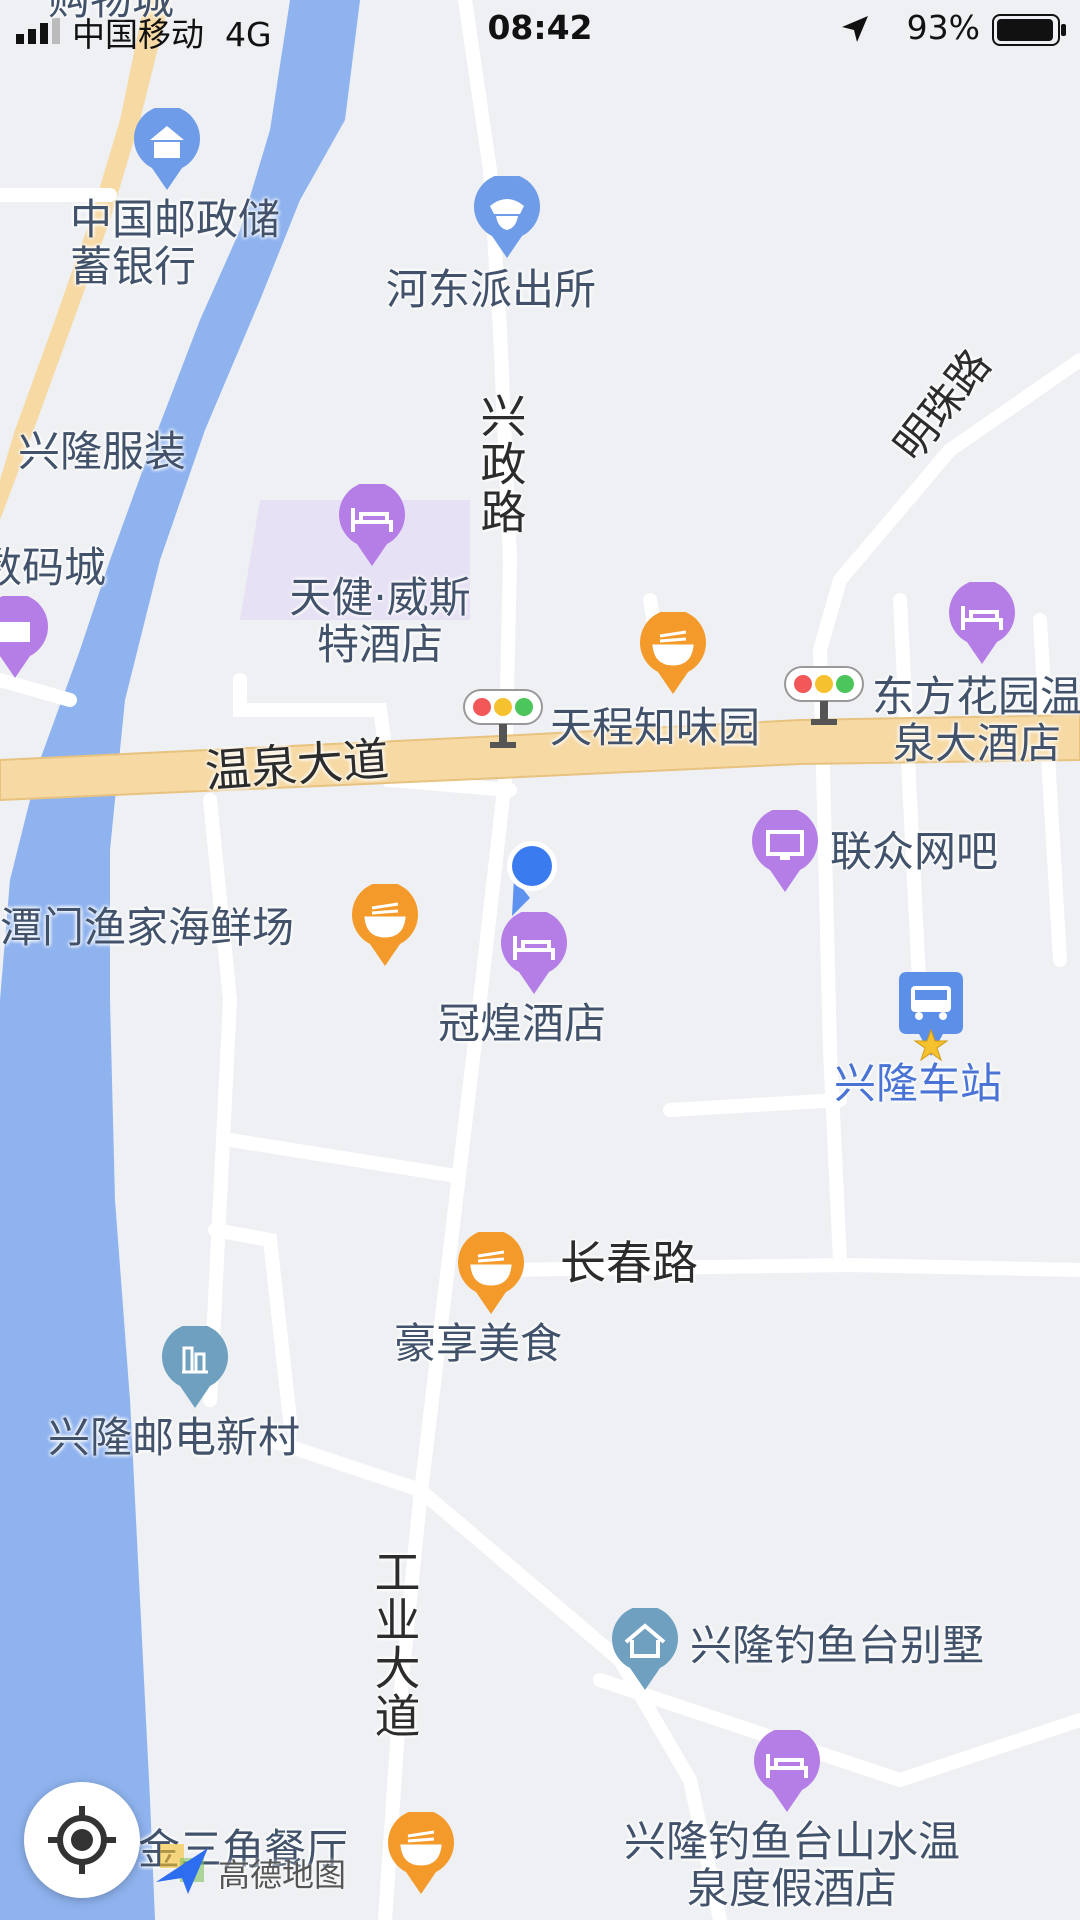  What do you see at coordinates (792, 1865) in the screenshot?
I see `poi-fishing-resort: 兴隆钓鱼台山水温泉度假酒店` at bounding box center [792, 1865].